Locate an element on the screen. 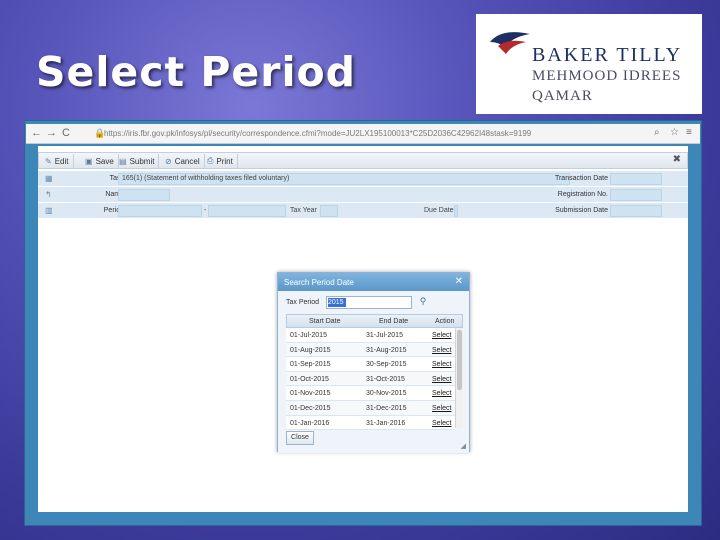 Image resolution: width=720 pixels, height=540 pixels. back-arrow-icon: ← is located at coordinates (36, 133).